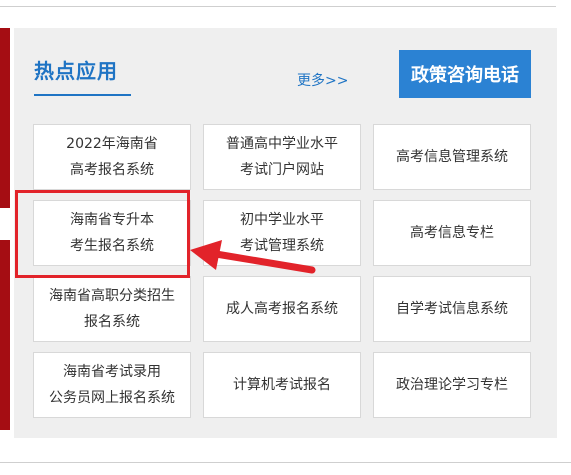  What do you see at coordinates (112, 322) in the screenshot?
I see `tile-label-line2: 报名系统` at bounding box center [112, 322].